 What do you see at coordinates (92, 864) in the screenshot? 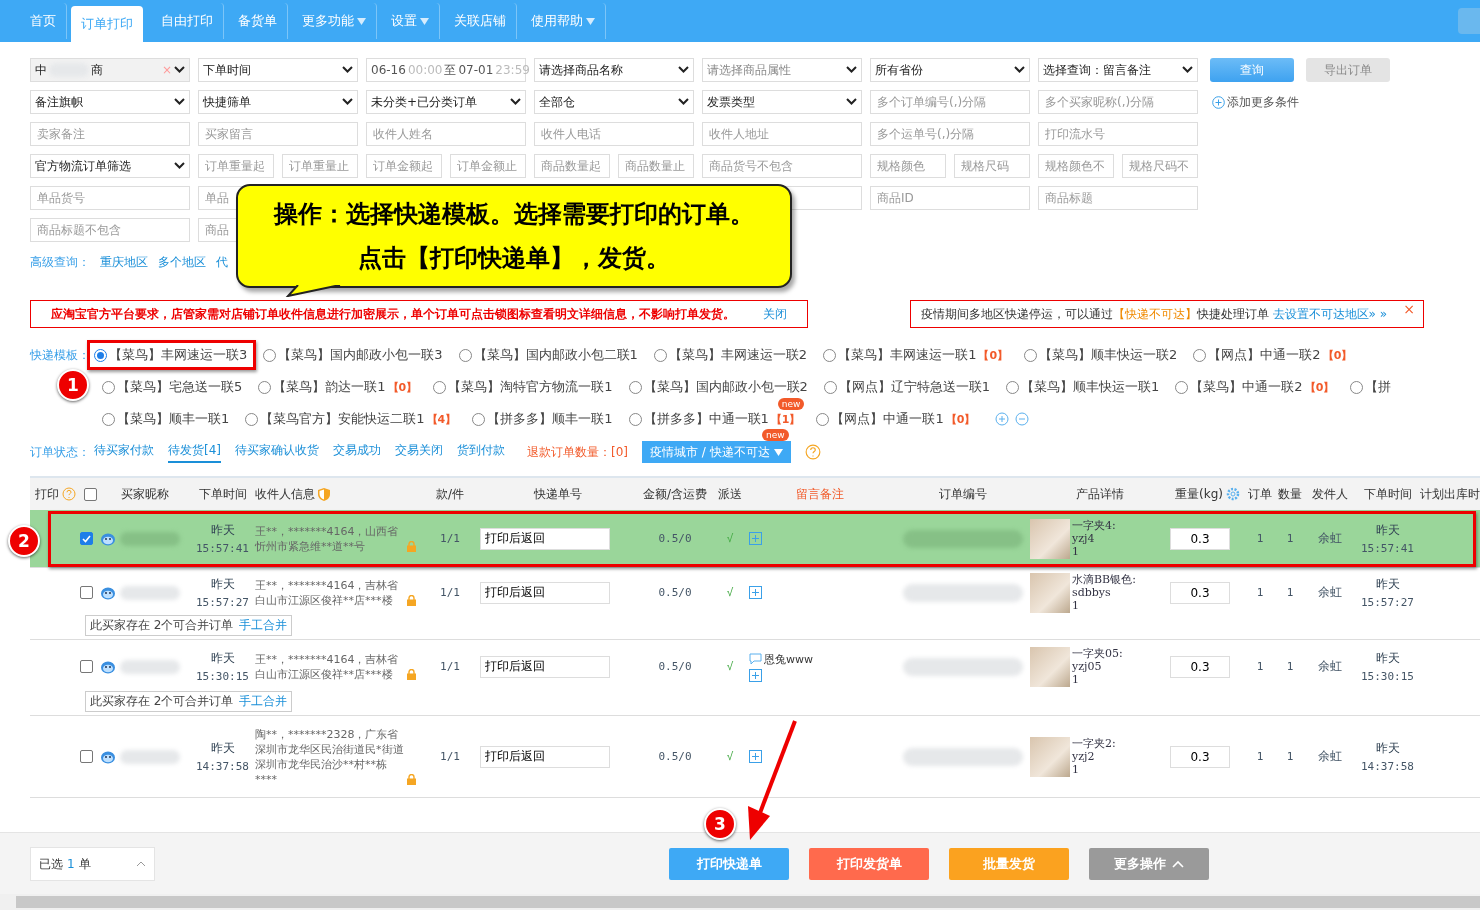
I see `selected-count-box: 已选 1 单` at bounding box center [92, 864].